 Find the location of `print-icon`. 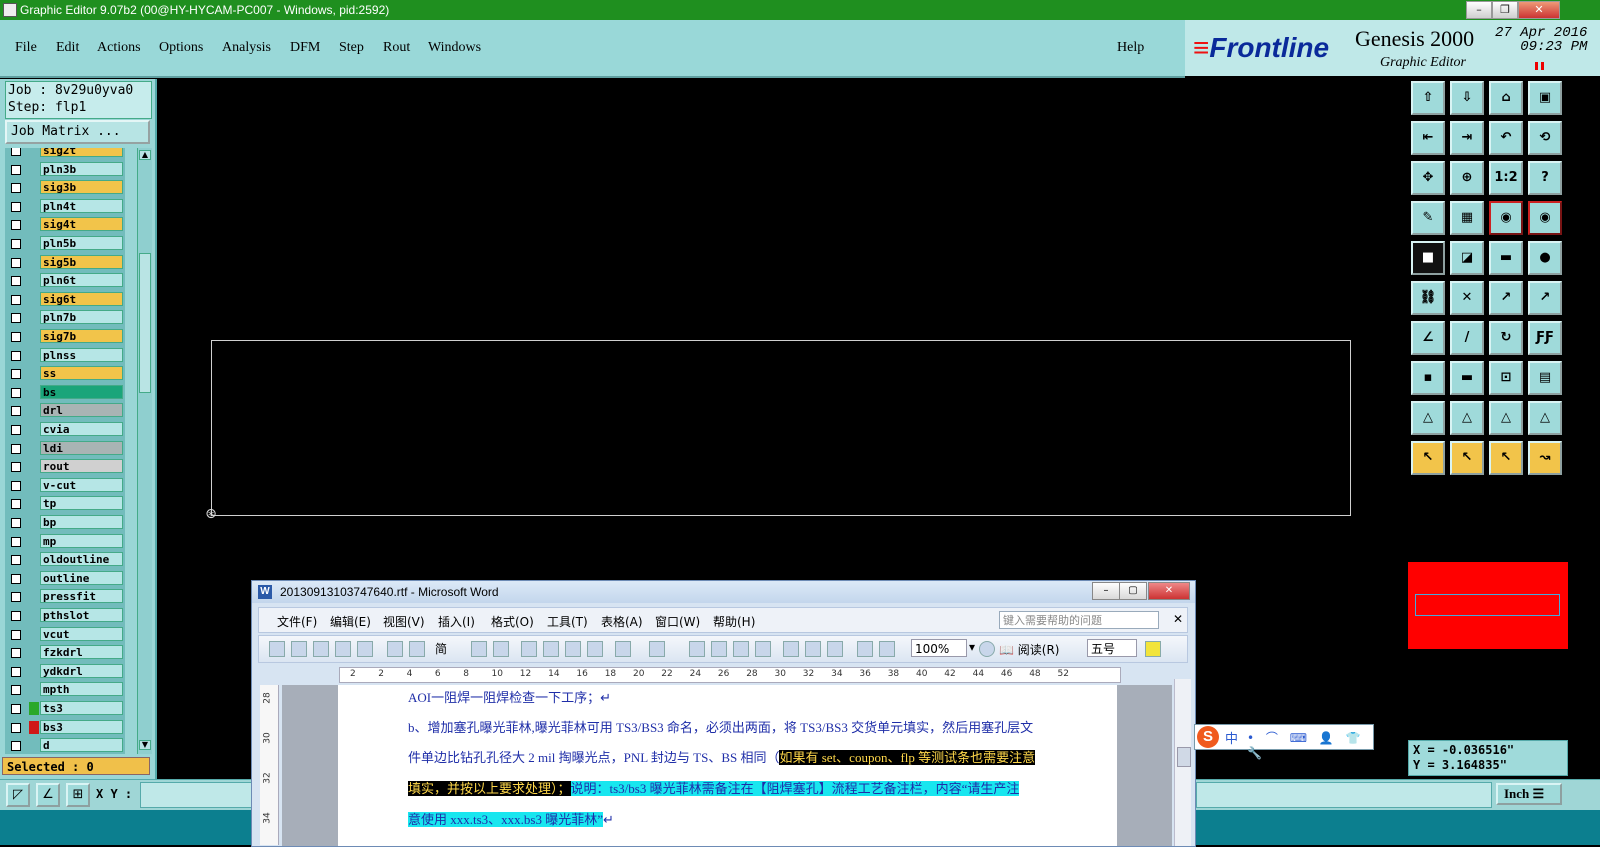

print-icon is located at coordinates (395, 649).